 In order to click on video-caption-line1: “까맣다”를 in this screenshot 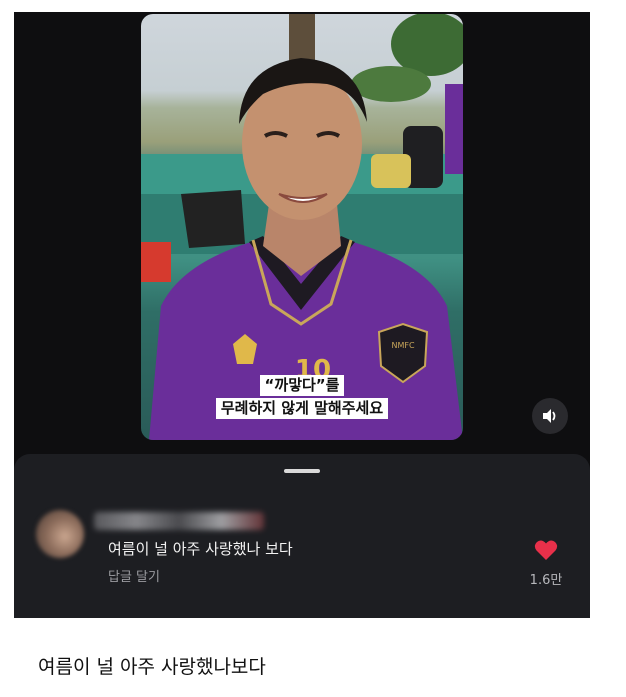, I will do `click(302, 385)`.